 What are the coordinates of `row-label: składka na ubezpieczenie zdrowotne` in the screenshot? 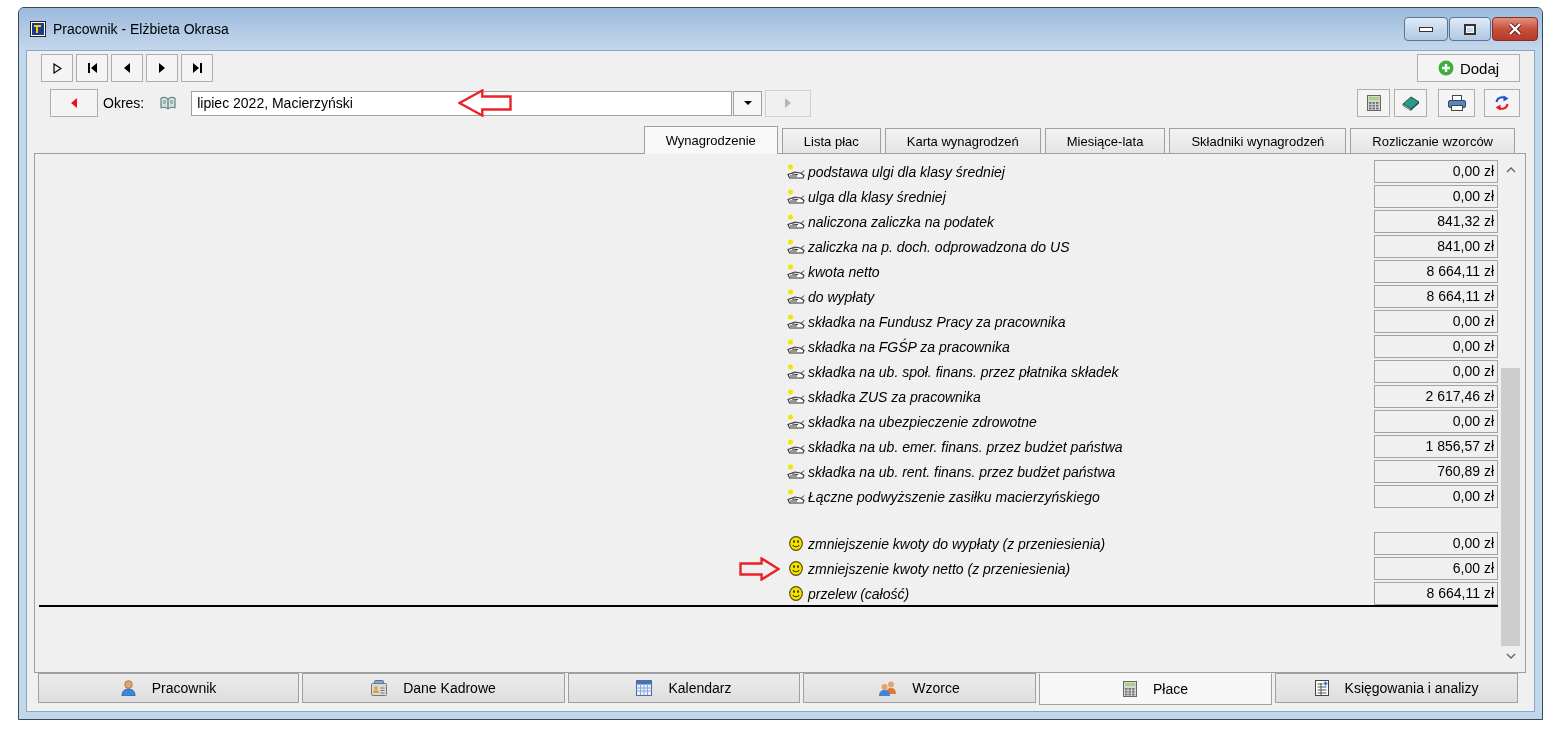 It's located at (922, 421).